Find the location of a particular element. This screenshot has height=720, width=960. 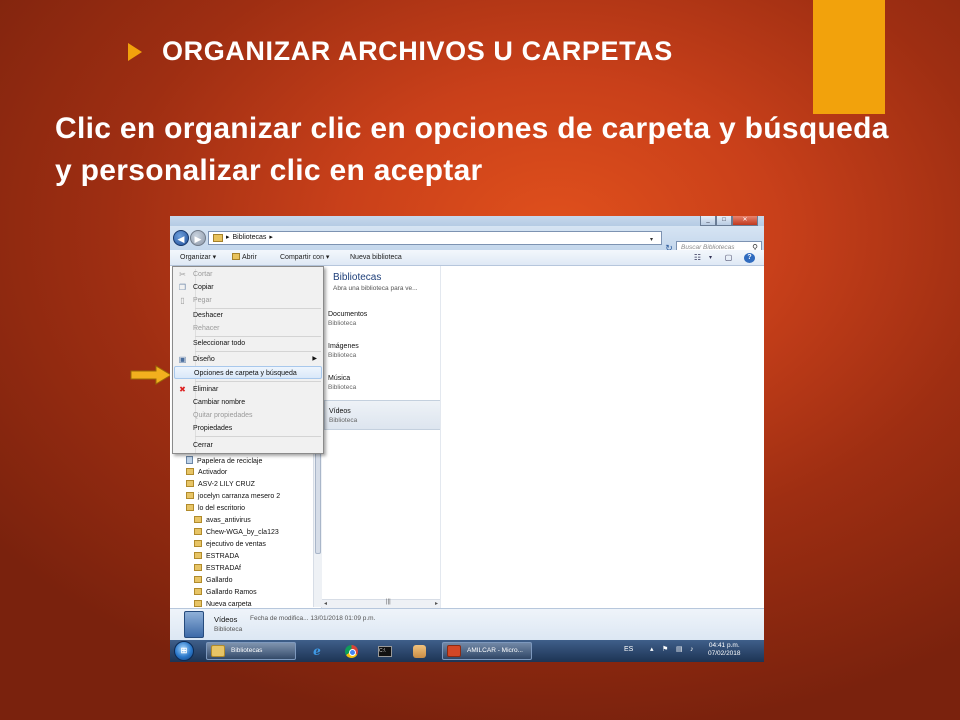

libraries-icon is located at coordinates (218, 238).